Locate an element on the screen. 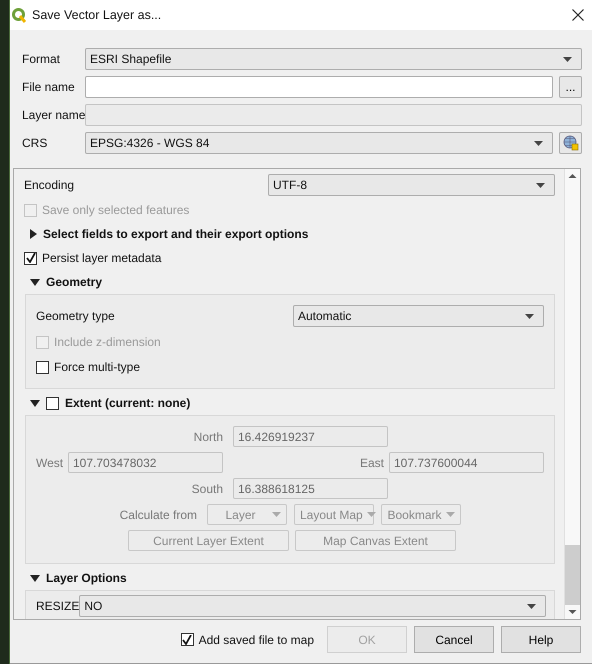  field-label: CRS is located at coordinates (35, 143).